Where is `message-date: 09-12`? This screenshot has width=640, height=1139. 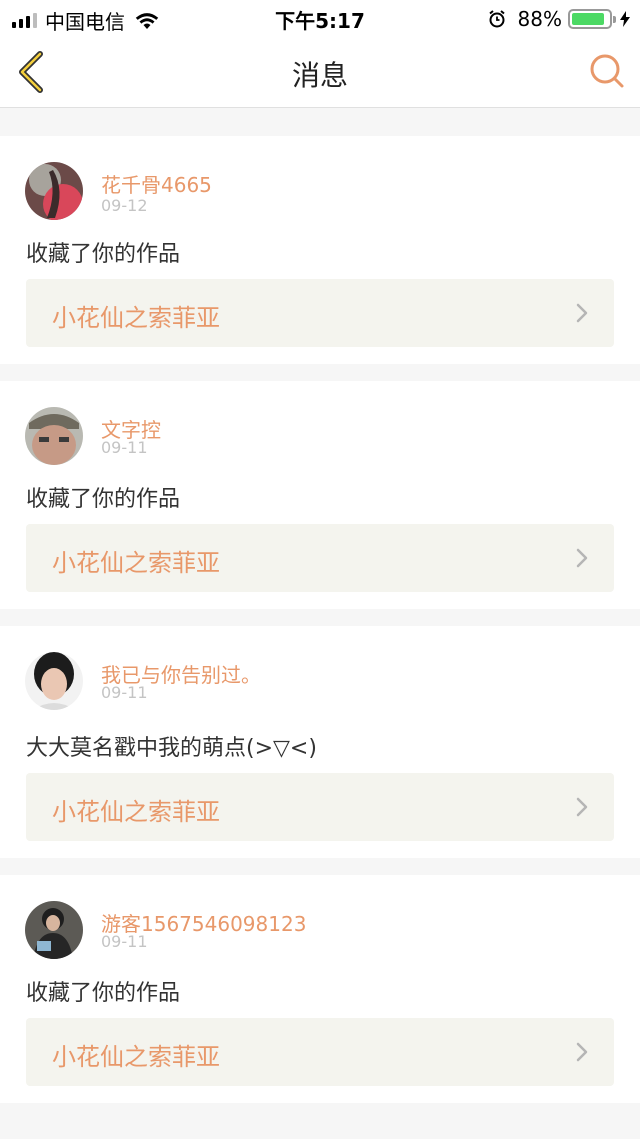
message-date: 09-12 is located at coordinates (124, 205).